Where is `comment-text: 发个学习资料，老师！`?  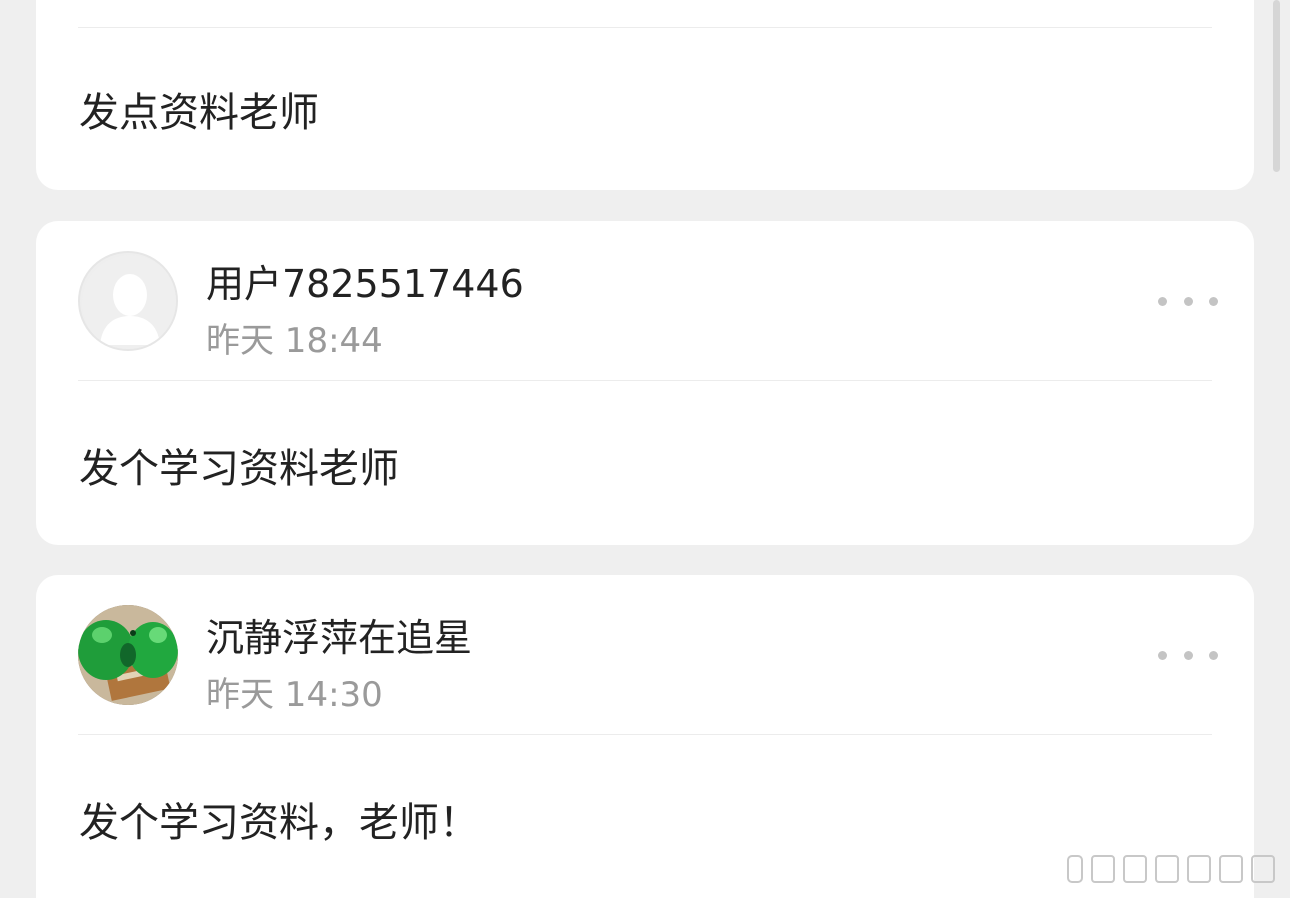 comment-text: 发个学习资料，老师！ is located at coordinates (279, 823).